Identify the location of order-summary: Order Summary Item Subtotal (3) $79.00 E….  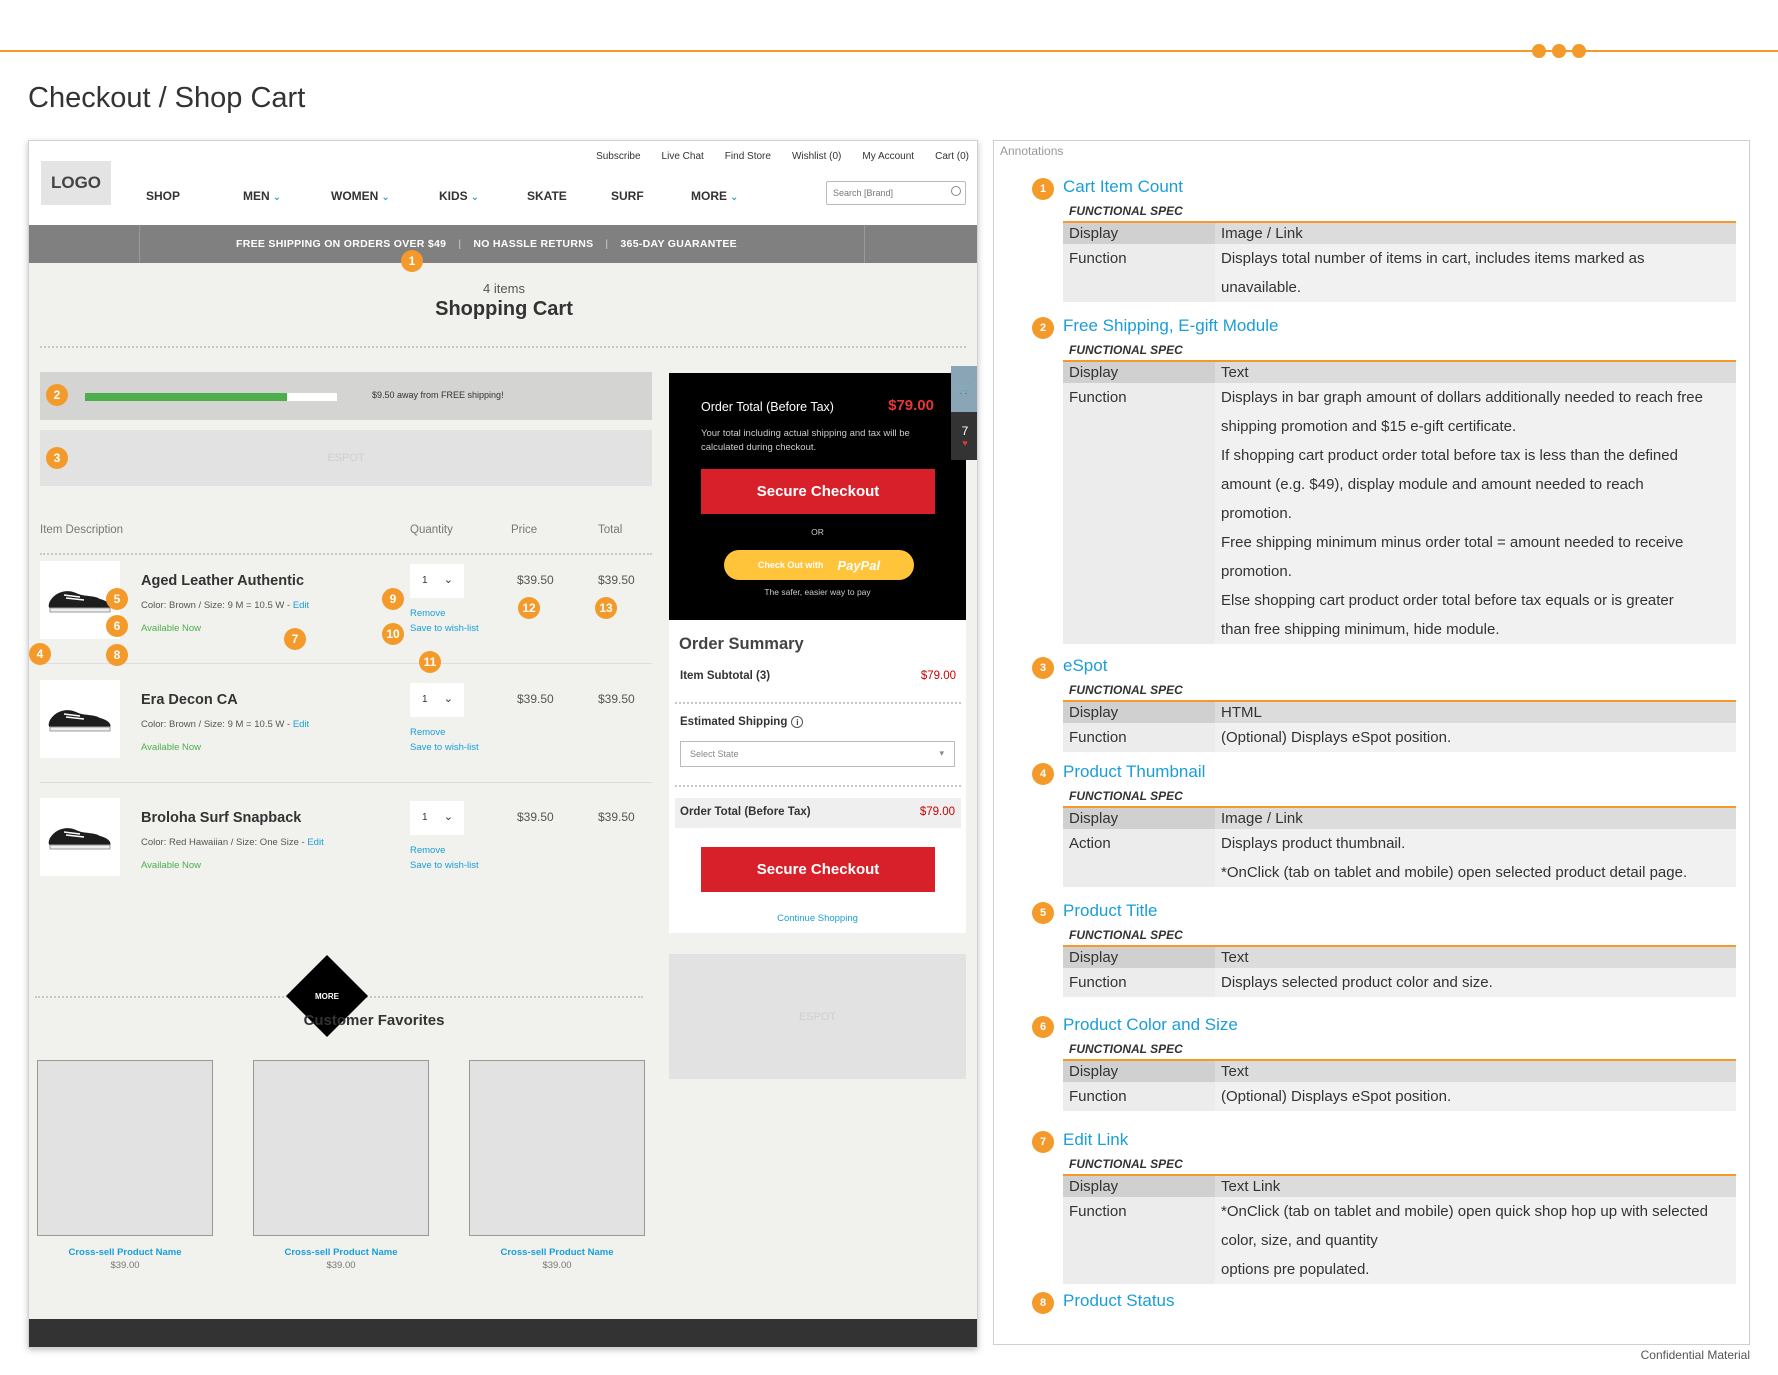
(817, 776).